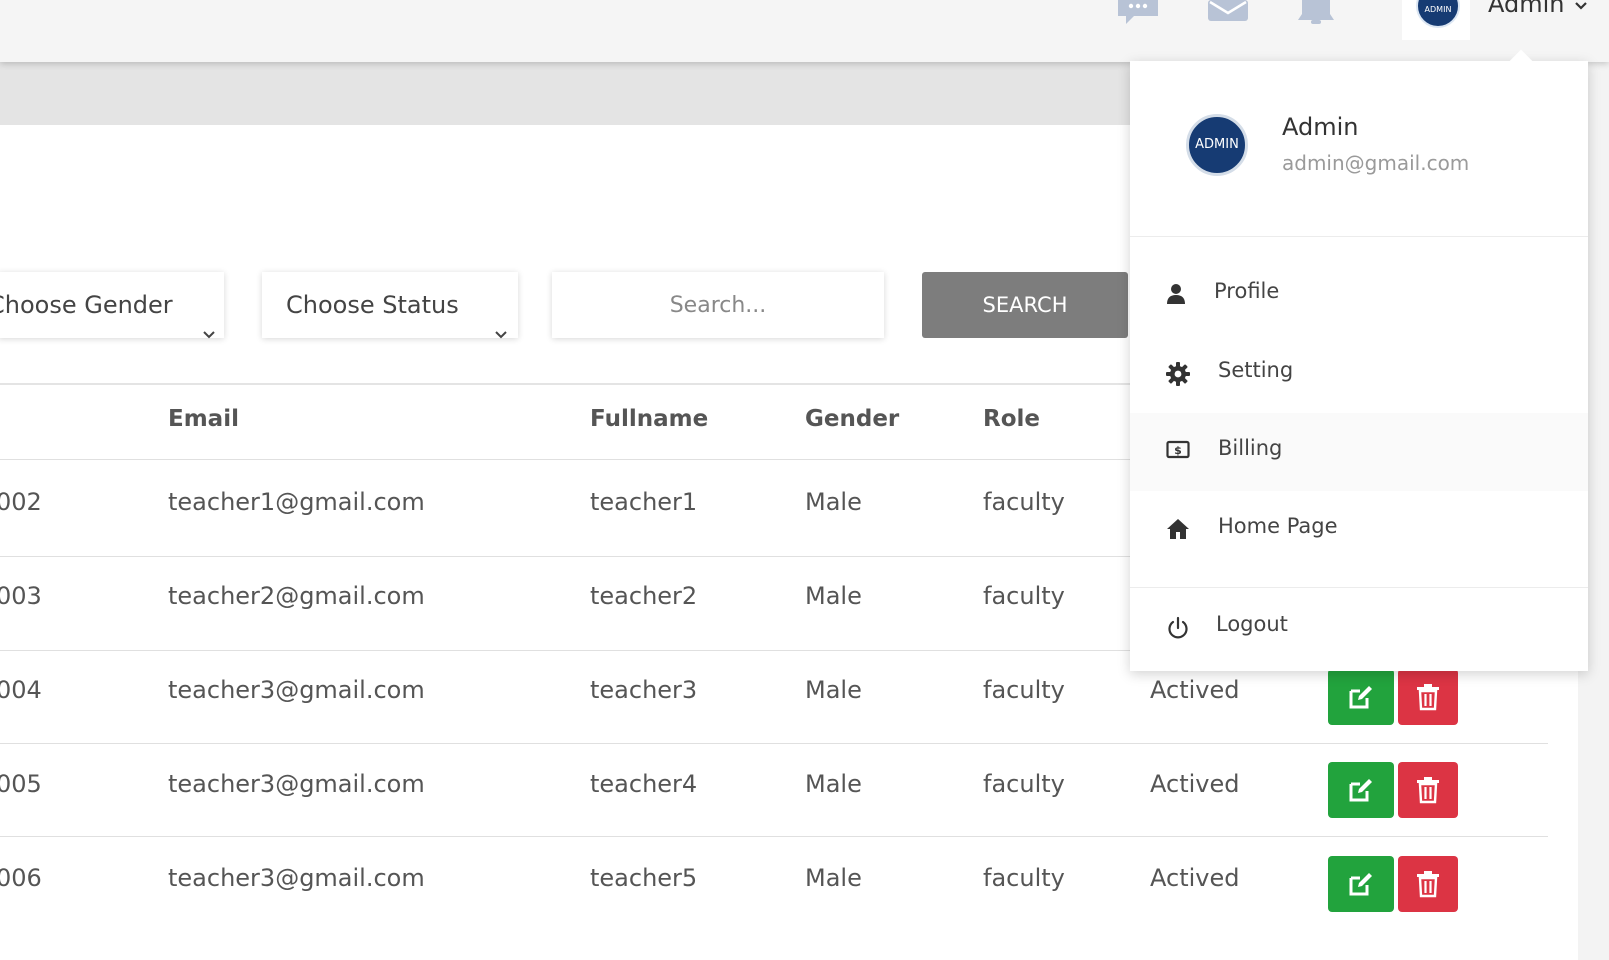 The image size is (1609, 960). Describe the element at coordinates (1526, 9) in the screenshot. I see `user-name: Admin` at that location.